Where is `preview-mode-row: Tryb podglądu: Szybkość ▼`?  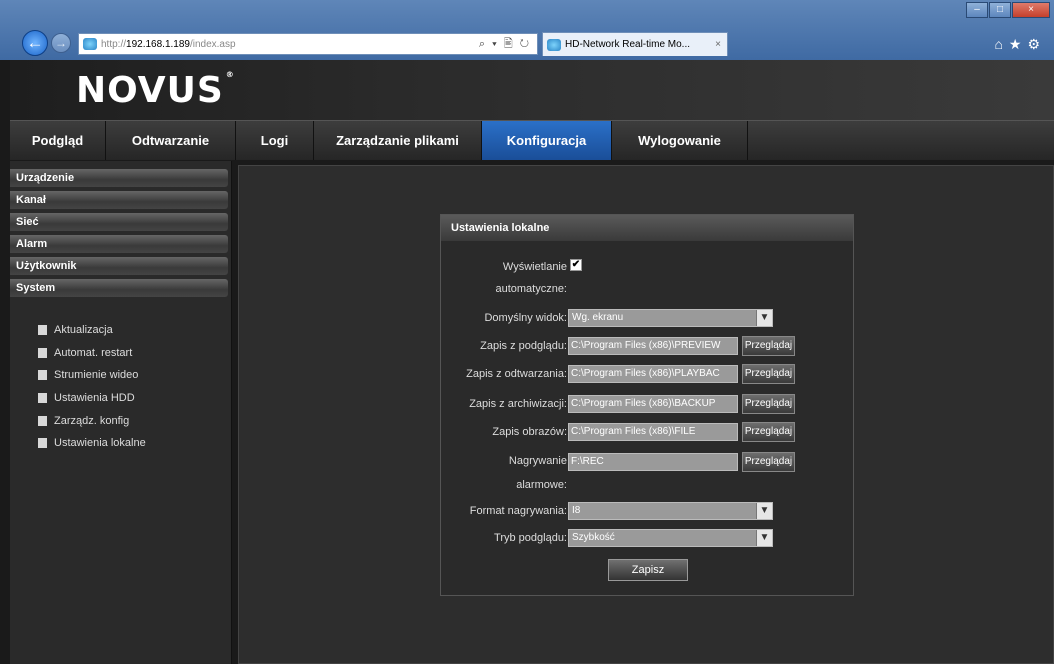 preview-mode-row: Tryb podglądu: Szybkość ▼ is located at coordinates (648, 541).